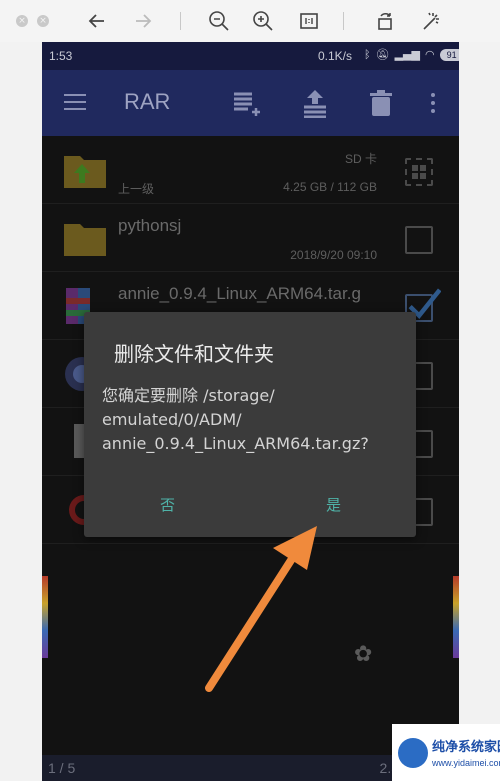 The image size is (500, 781). I want to click on zoom-in-icon, so click(263, 21).